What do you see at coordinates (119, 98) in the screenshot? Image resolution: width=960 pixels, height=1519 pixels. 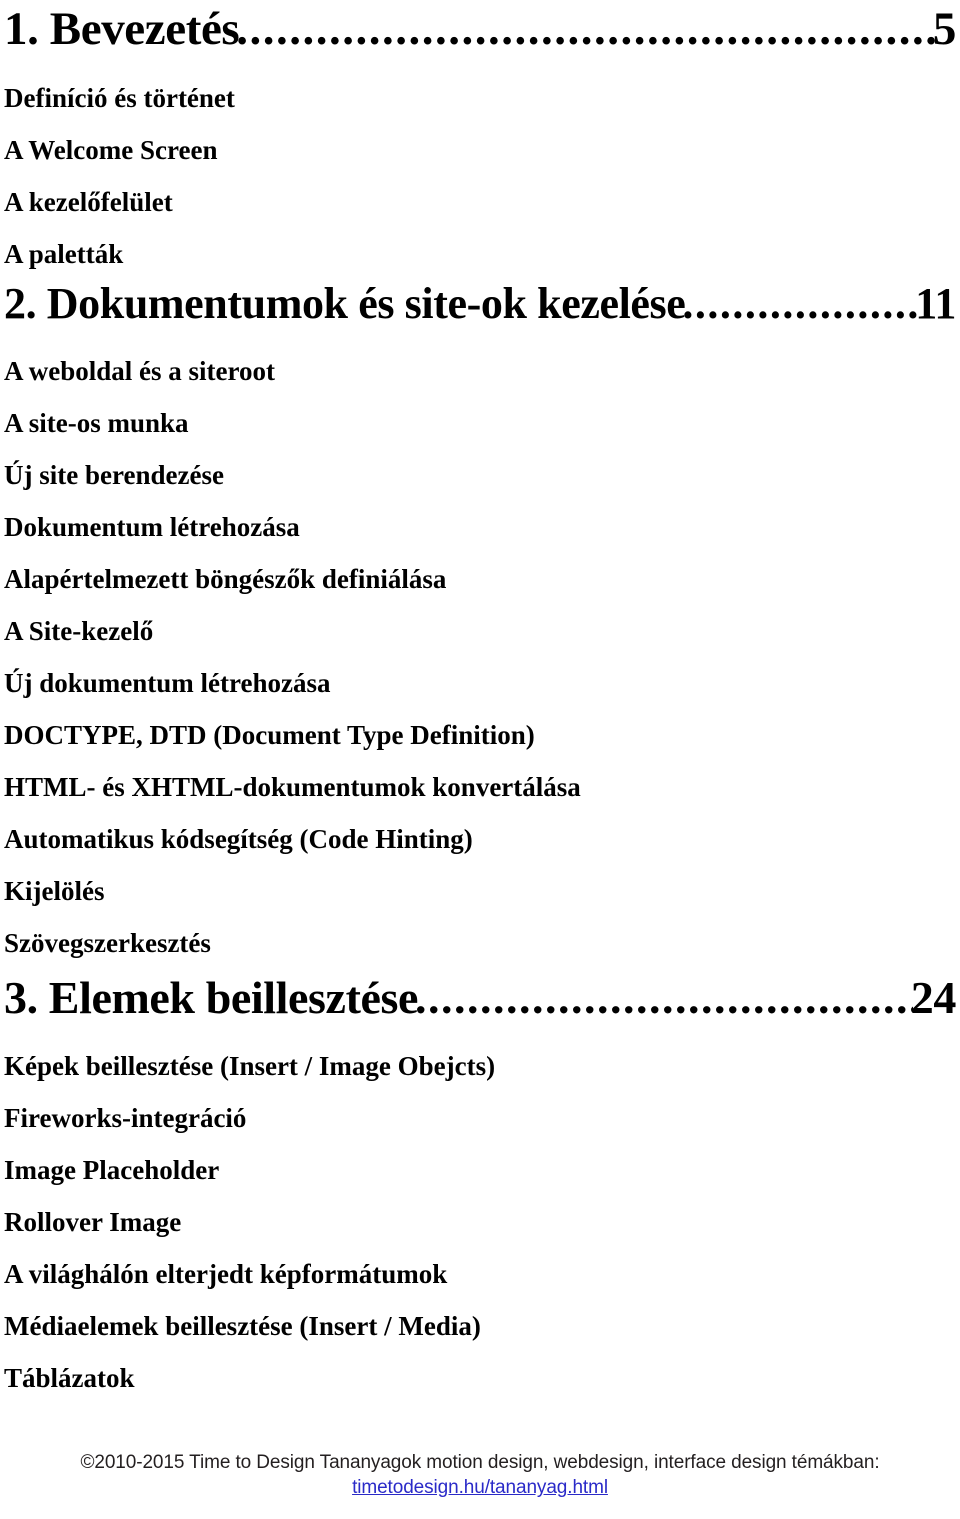 I see `toc-entry: Definíció és történet` at bounding box center [119, 98].